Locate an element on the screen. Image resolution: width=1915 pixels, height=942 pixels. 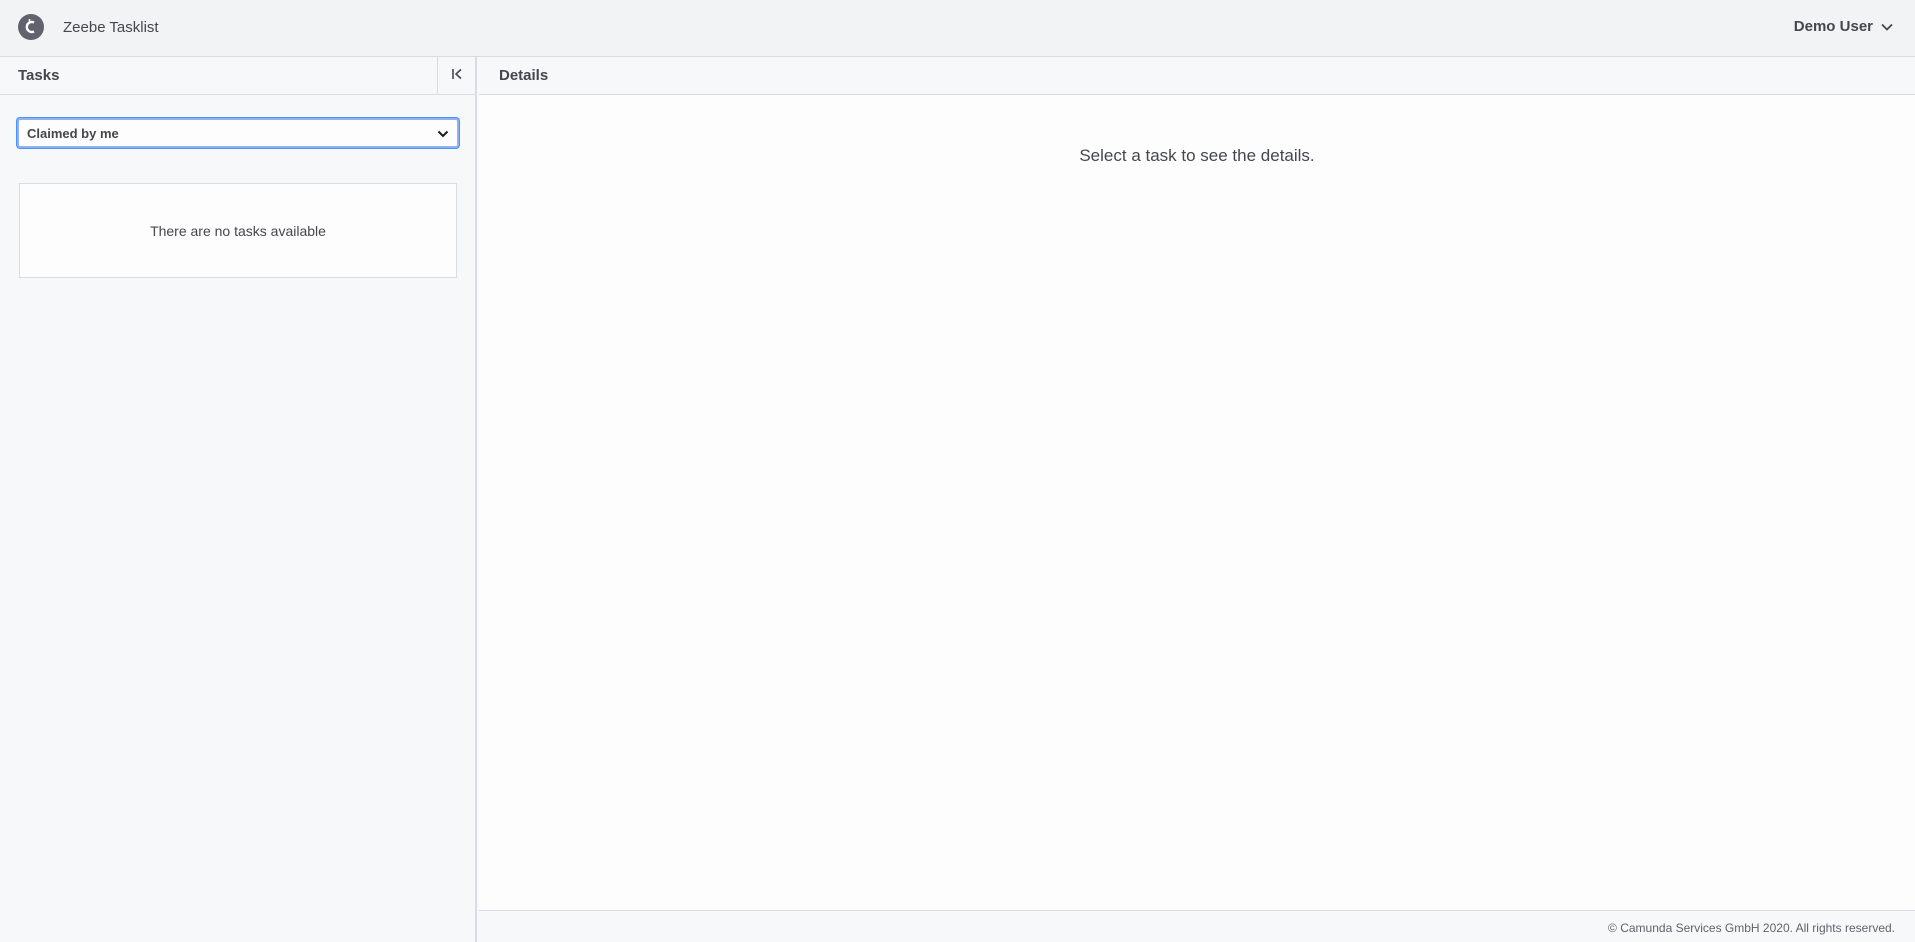
task-filter-value: Claimed by me is located at coordinates (73, 133).